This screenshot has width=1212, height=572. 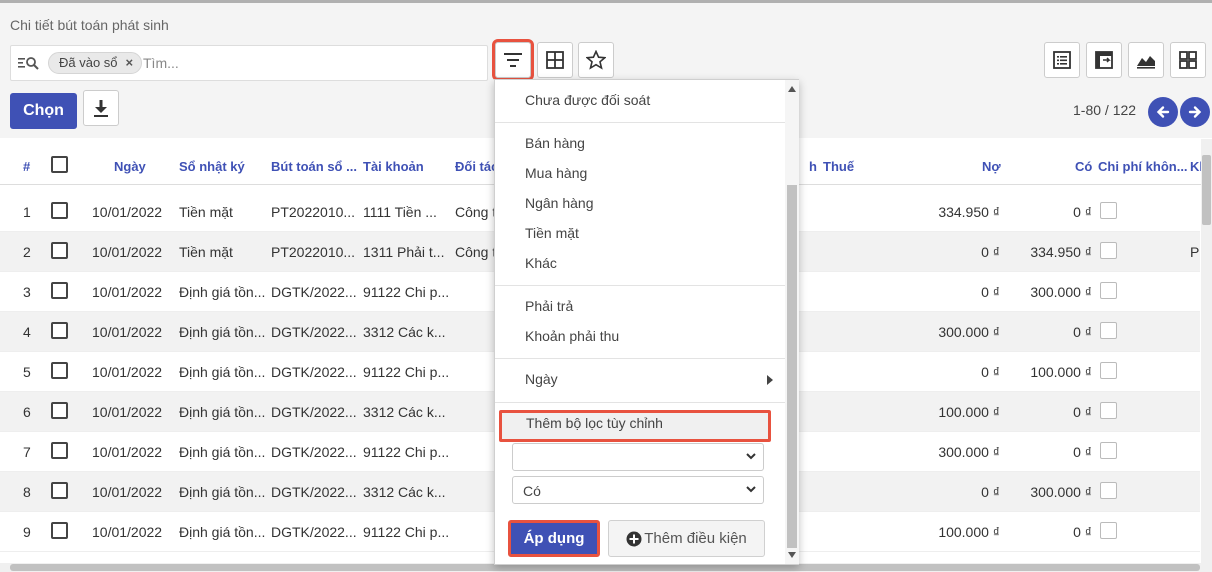 What do you see at coordinates (306, 63) in the screenshot?
I see `search-input` at bounding box center [306, 63].